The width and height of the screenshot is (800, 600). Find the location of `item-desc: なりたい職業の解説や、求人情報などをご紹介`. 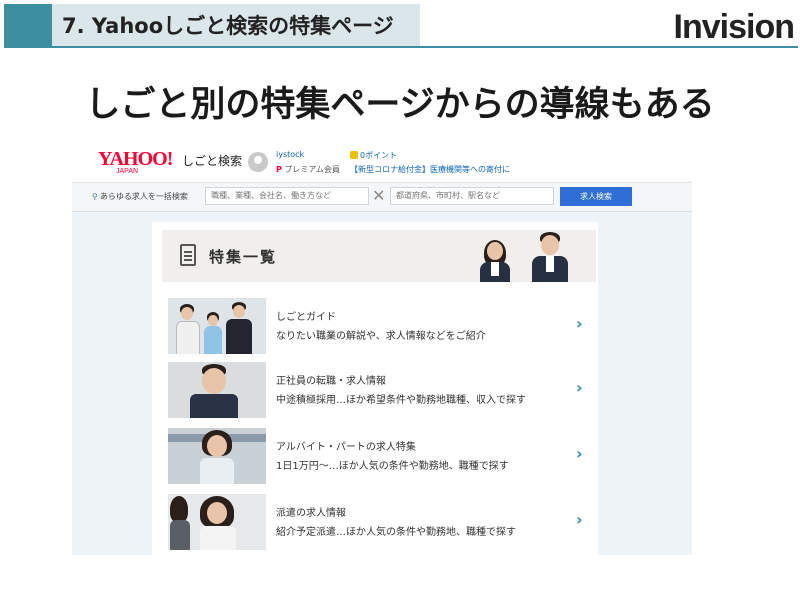

item-desc: なりたい職業の解説や、求人情報などをご紹介 is located at coordinates (381, 336).